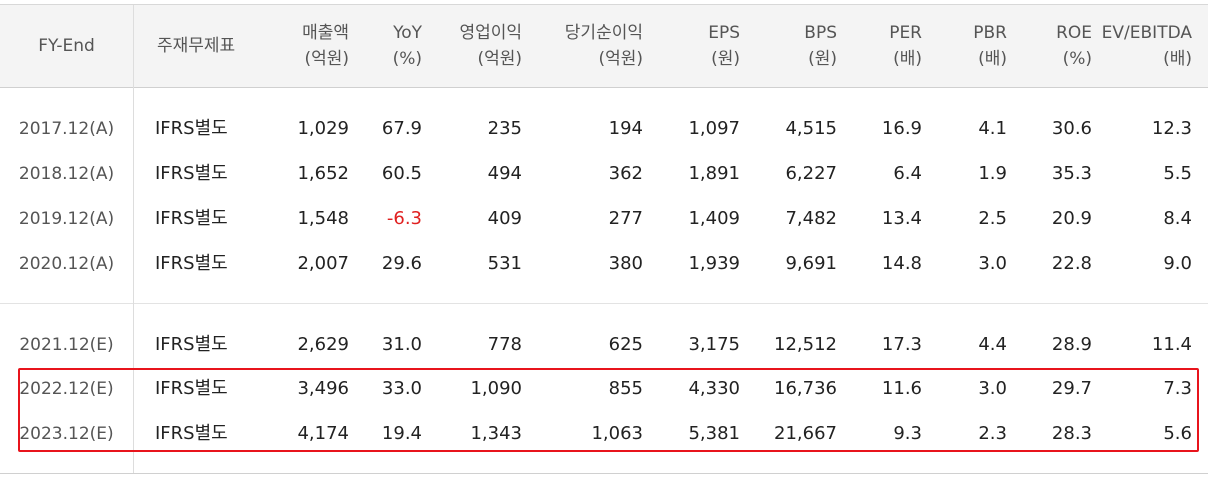 The height and width of the screenshot is (480, 1208). Describe the element at coordinates (323, 173) in the screenshot. I see `revenue-cell: 1,652` at that location.